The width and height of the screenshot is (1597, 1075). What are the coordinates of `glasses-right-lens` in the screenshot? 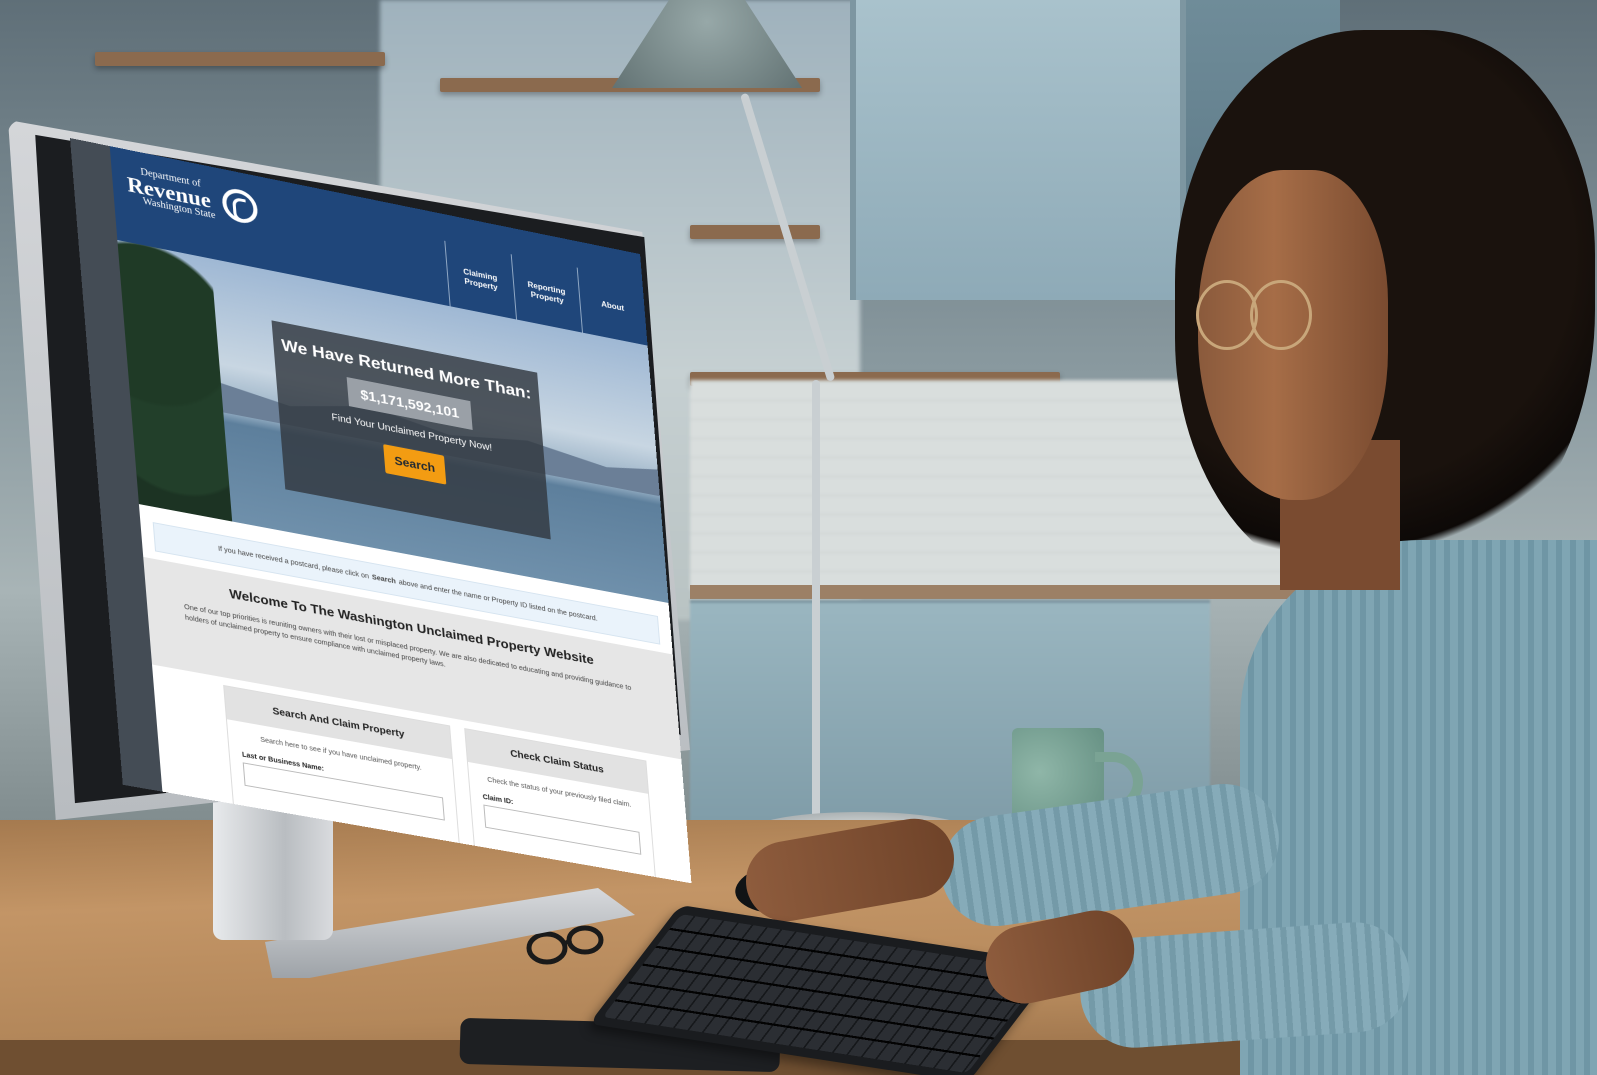 It's located at (1281, 315).